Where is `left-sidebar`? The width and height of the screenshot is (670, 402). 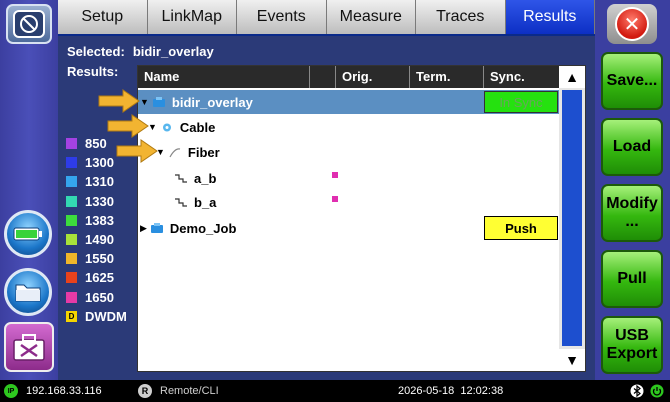
left-sidebar is located at coordinates (29, 190).